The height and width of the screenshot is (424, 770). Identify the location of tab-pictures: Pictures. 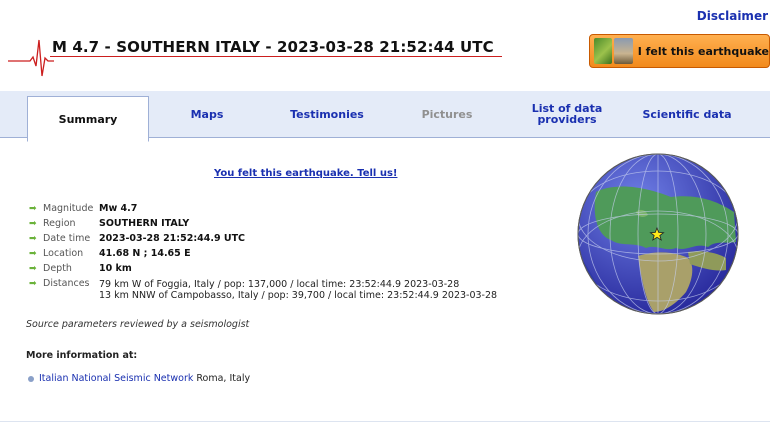
(447, 114).